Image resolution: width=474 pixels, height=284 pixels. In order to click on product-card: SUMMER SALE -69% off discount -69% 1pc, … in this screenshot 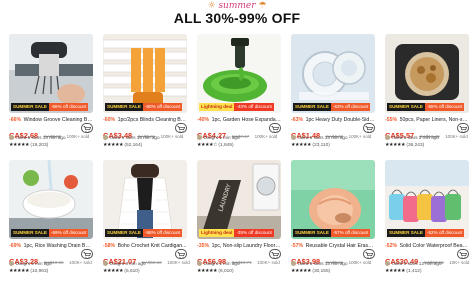, I will do `click(51, 221)`.